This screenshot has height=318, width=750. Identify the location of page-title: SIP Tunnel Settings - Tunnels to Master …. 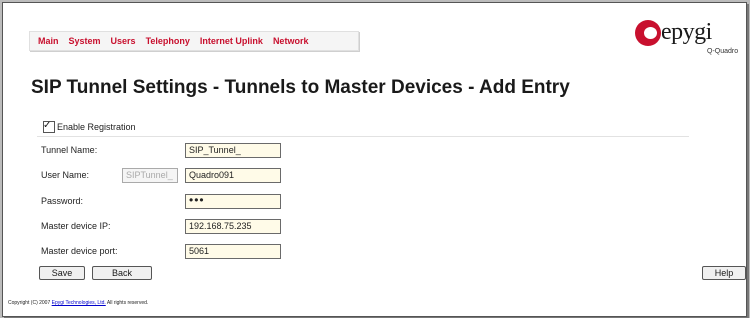
(300, 87).